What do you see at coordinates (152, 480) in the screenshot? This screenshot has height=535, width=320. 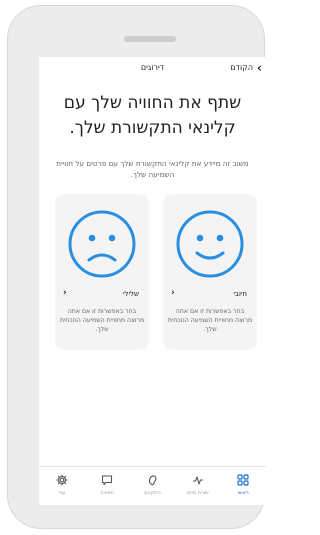 I see `hearing-aid-icon` at bounding box center [152, 480].